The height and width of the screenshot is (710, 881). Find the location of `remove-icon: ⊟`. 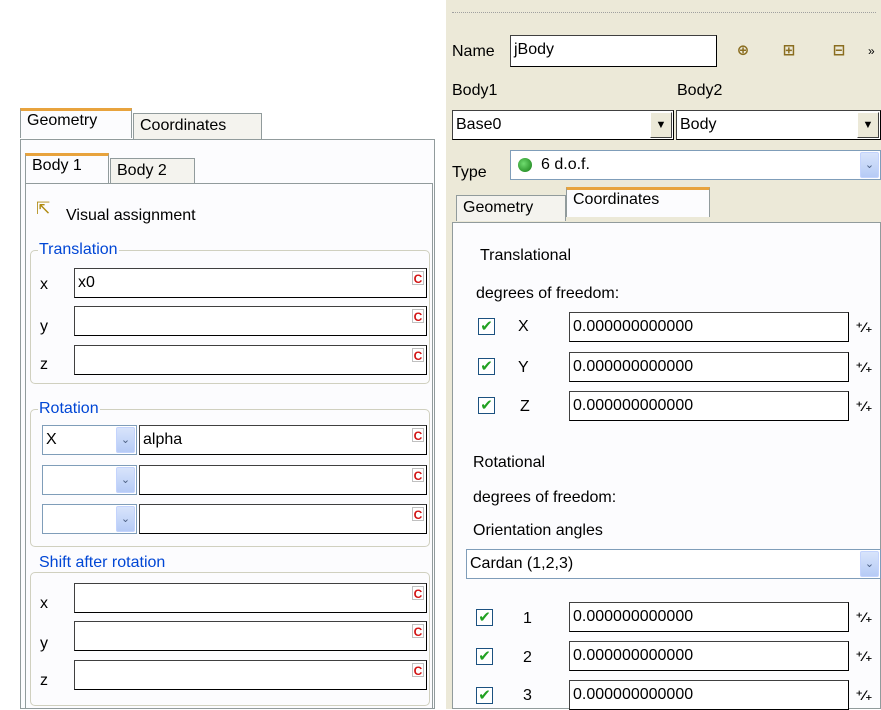

remove-icon: ⊟ is located at coordinates (839, 52).